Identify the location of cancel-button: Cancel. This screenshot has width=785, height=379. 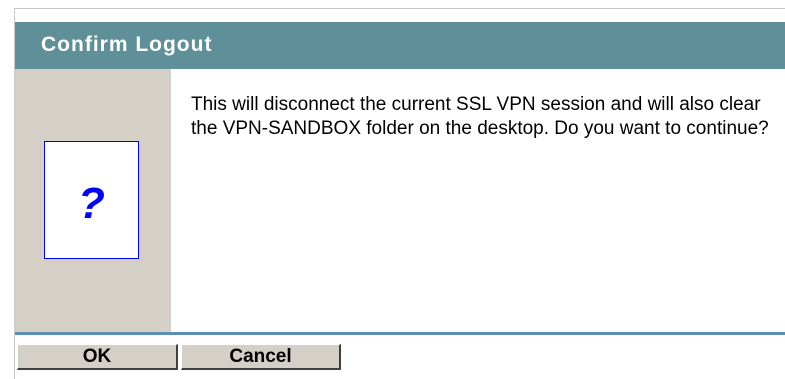
(261, 357).